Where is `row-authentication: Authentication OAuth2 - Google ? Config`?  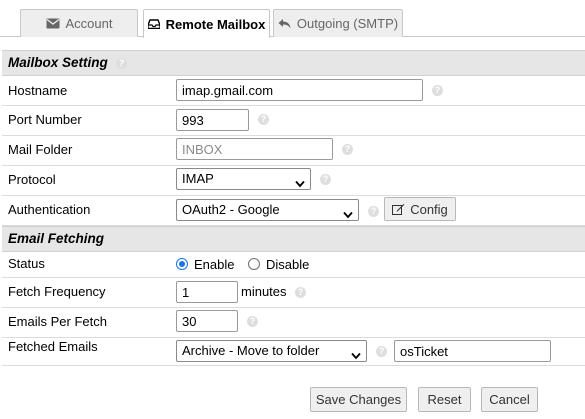
row-authentication: Authentication OAuth2 - Google ? Config is located at coordinates (293, 211).